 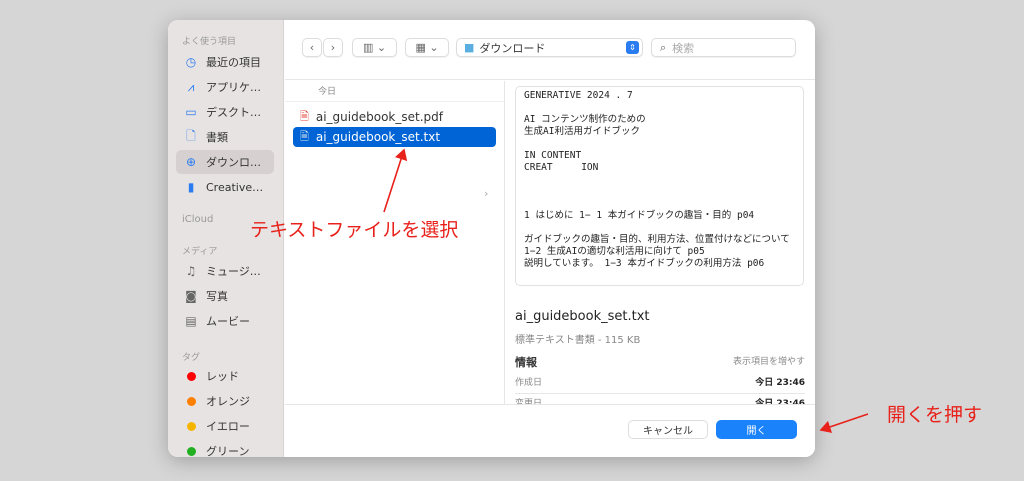 I want to click on select-arrow, so click(x=395, y=180).